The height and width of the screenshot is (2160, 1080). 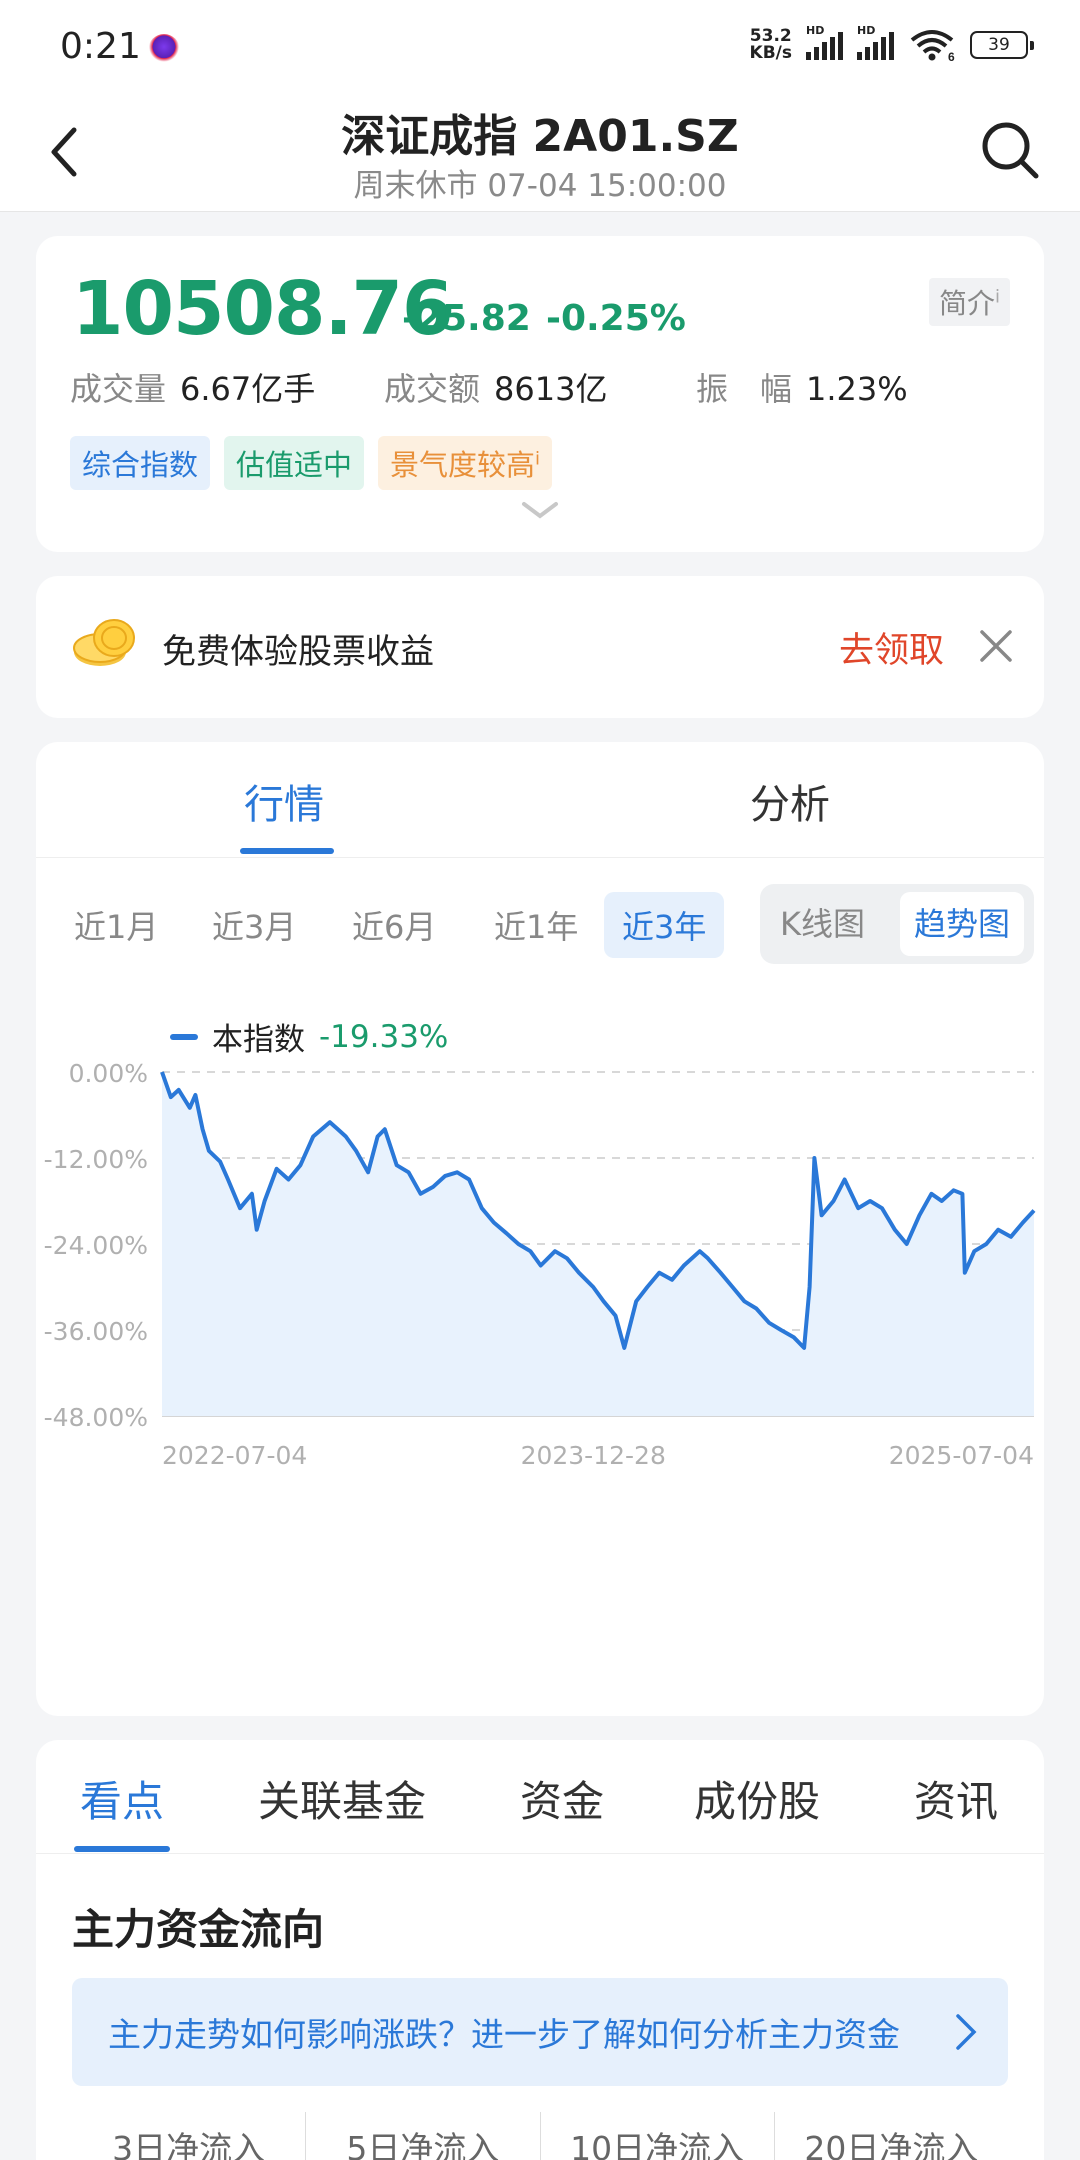 I want to click on chevron-right-icon, so click(x=966, y=2032).